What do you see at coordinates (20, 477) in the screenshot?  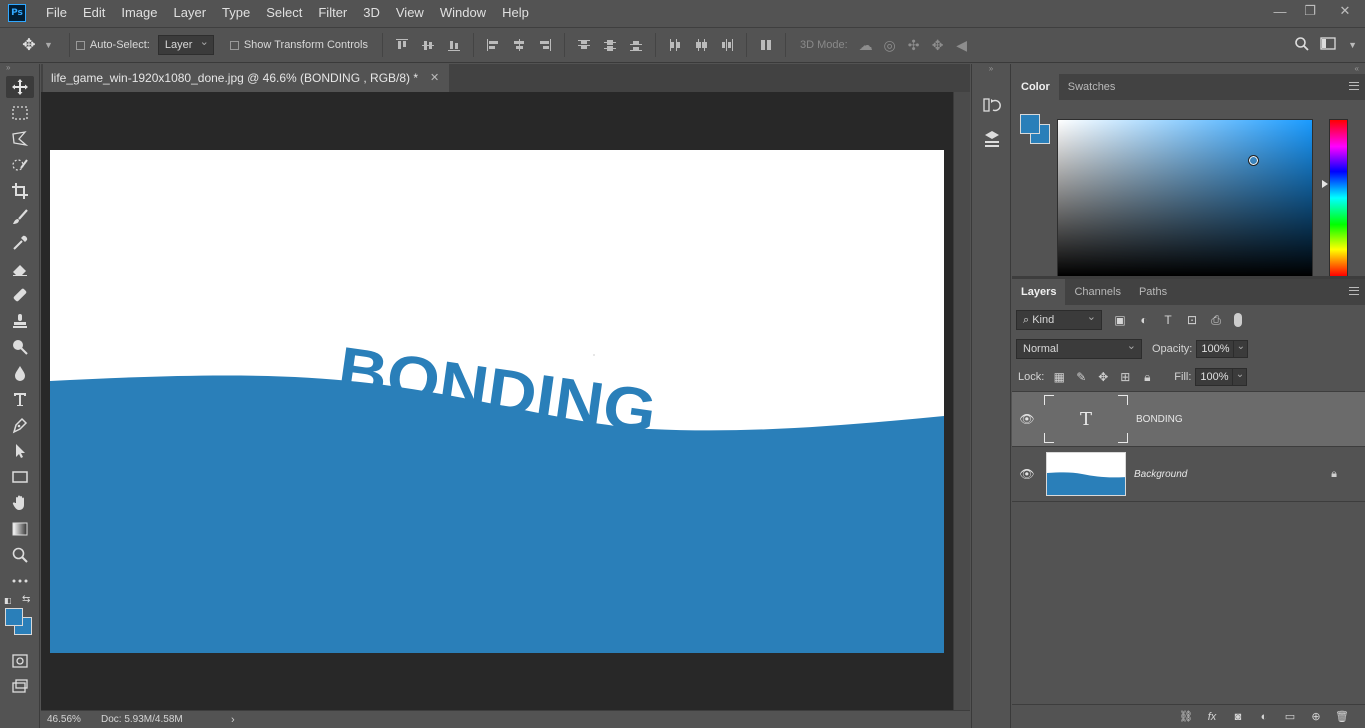 I see `rectangle-tool` at bounding box center [20, 477].